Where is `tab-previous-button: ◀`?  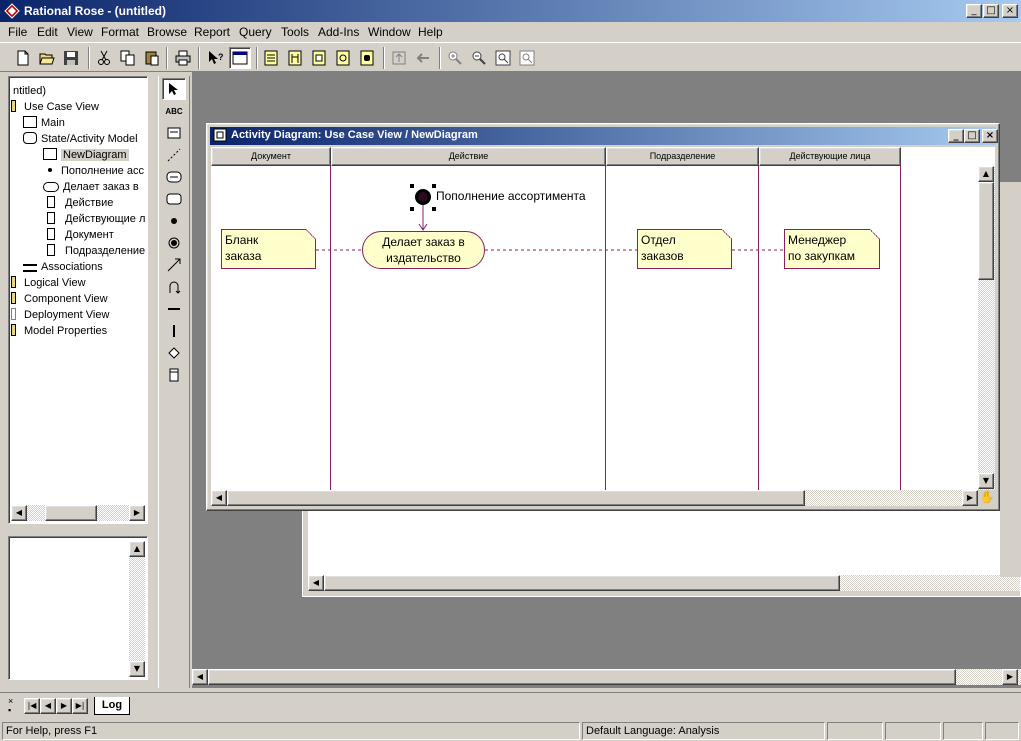 tab-previous-button: ◀ is located at coordinates (48, 706).